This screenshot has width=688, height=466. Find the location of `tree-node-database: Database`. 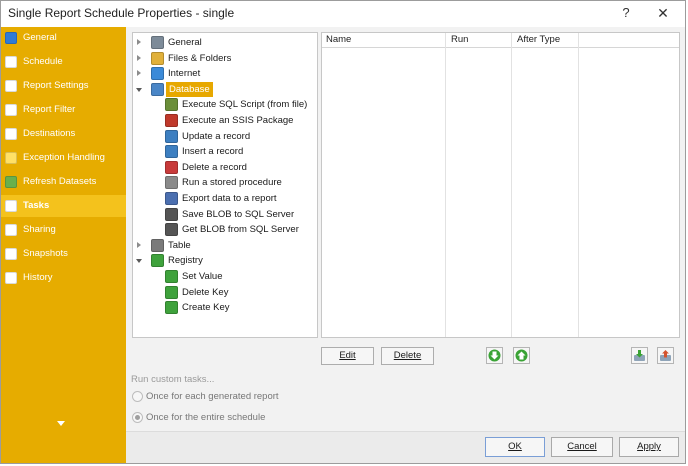

tree-node-database: Database is located at coordinates (224, 89).